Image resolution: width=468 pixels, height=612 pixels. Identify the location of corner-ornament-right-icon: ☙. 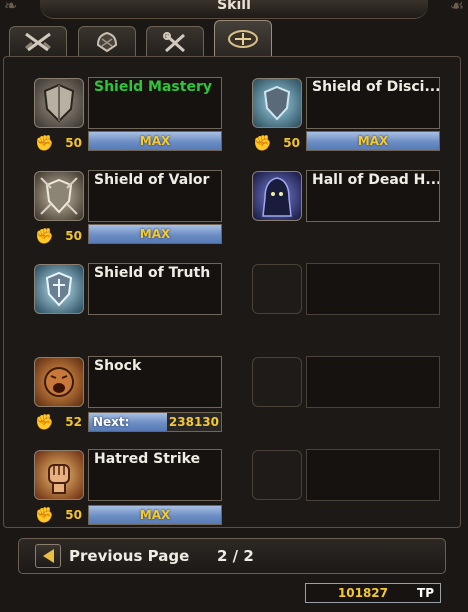
(456, 7).